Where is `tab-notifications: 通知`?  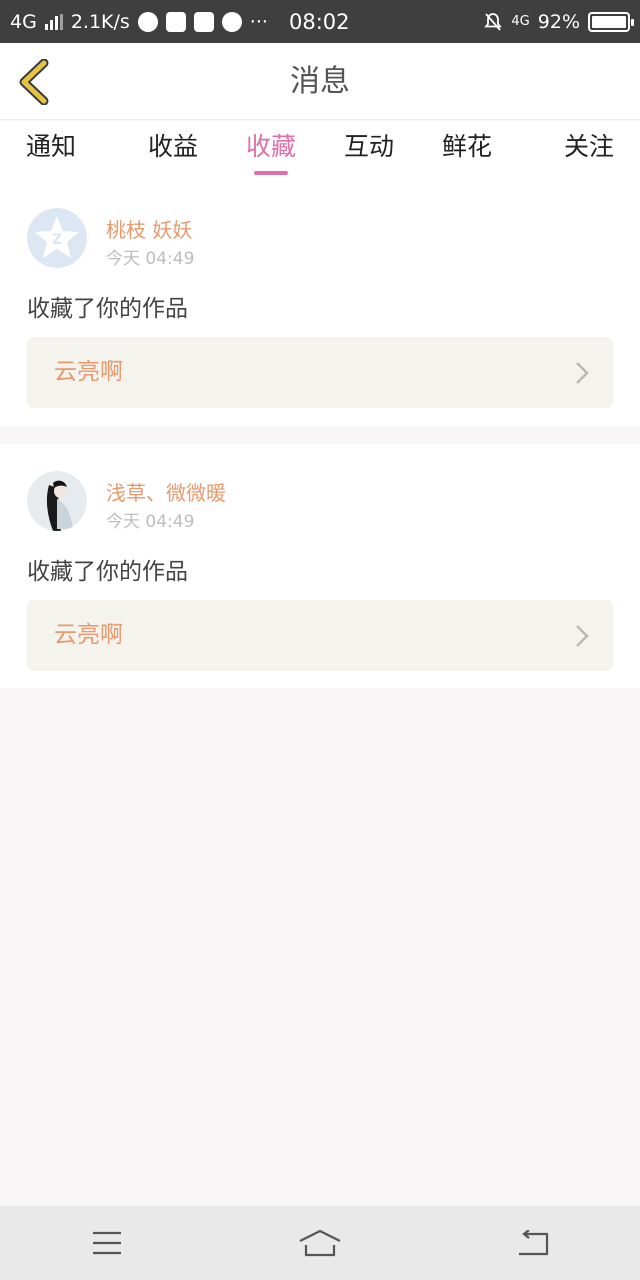 tab-notifications: 通知 is located at coordinates (62, 151).